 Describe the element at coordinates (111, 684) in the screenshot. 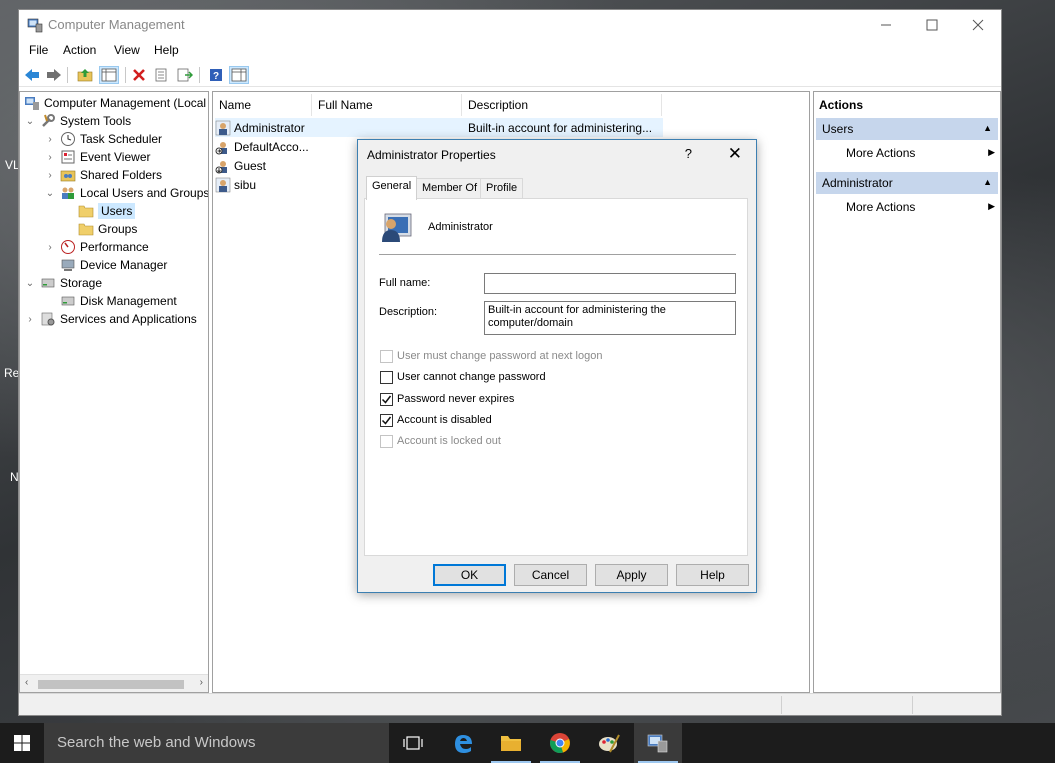

I see `scrollbar-thumb` at that location.